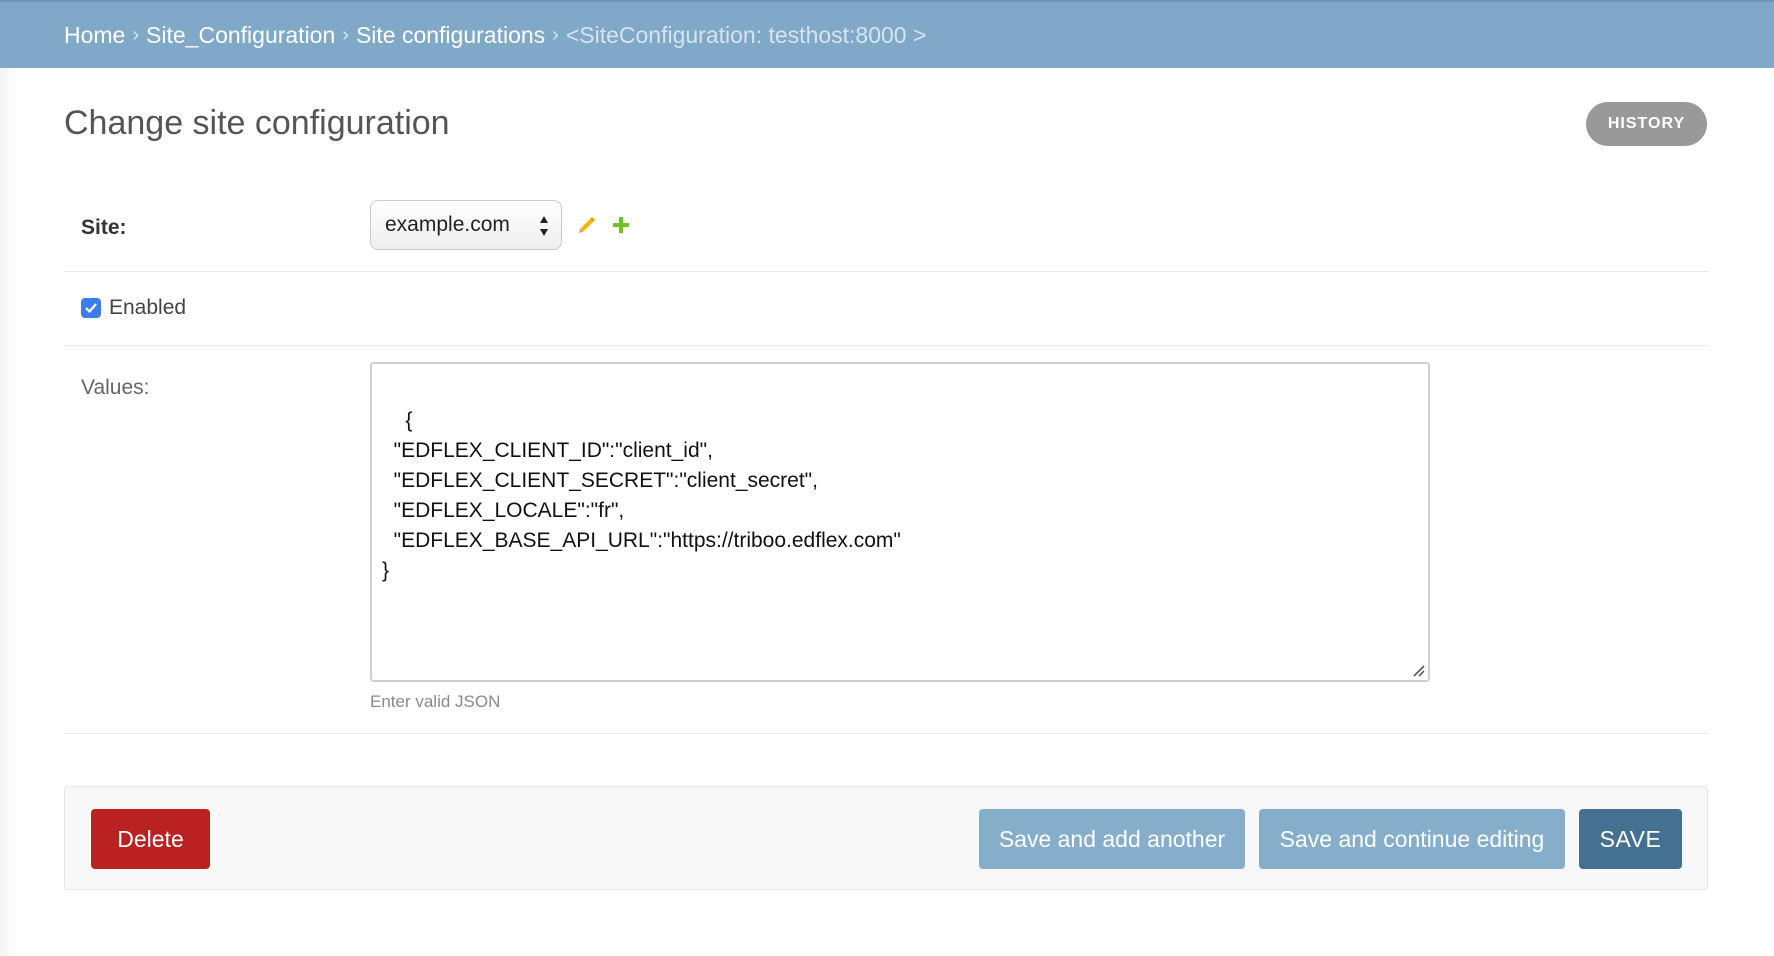 This screenshot has width=1774, height=956. I want to click on enabled-label: Enabled, so click(147, 308).